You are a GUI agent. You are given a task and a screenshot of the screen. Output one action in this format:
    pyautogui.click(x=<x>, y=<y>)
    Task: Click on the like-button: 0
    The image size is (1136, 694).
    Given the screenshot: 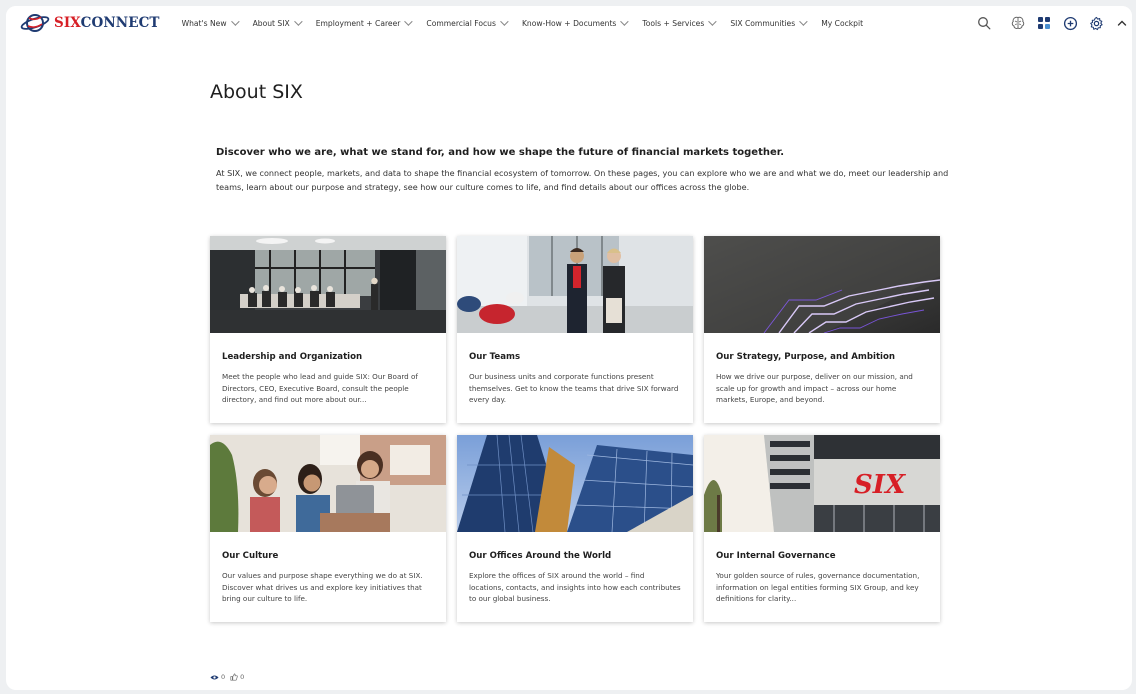 What is the action you would take?
    pyautogui.click(x=237, y=677)
    